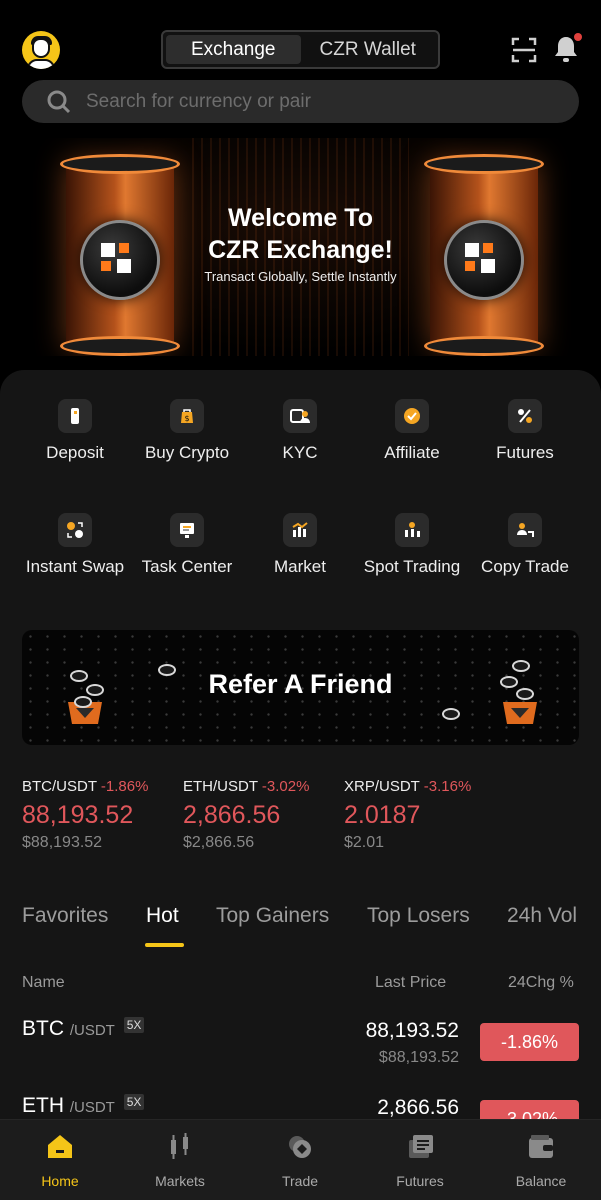 The image size is (601, 1200). Describe the element at coordinates (83, 1029) in the screenshot. I see `table-row: BTC /USDT 5X` at that location.